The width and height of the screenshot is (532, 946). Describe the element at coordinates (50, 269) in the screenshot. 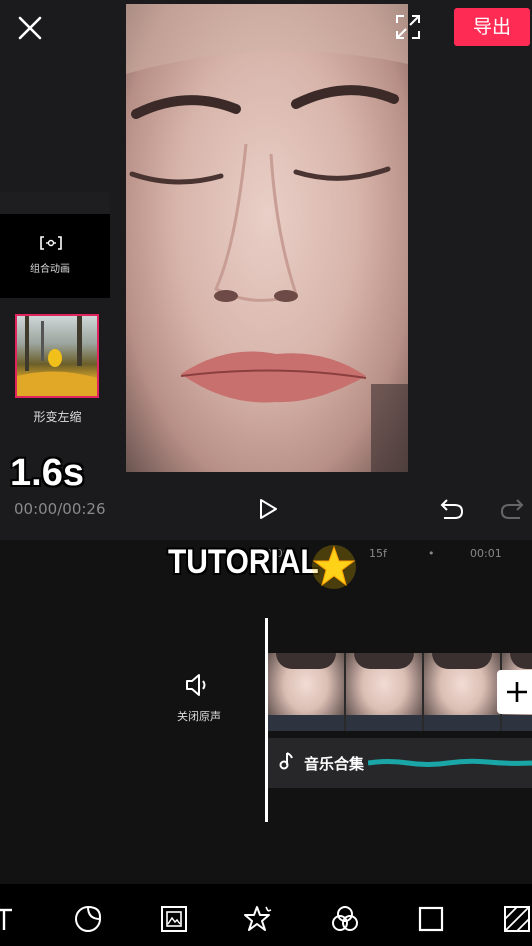

I see `animation-label: 组合动画` at that location.